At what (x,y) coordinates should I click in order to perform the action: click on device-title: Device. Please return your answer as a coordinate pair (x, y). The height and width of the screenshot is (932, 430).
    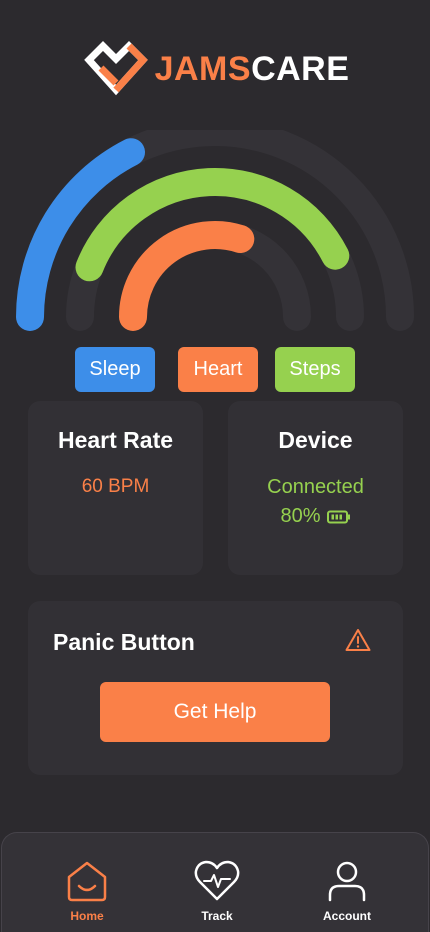
    Looking at the image, I should click on (315, 440).